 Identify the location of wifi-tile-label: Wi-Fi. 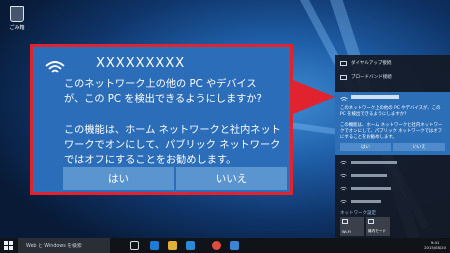
(346, 232).